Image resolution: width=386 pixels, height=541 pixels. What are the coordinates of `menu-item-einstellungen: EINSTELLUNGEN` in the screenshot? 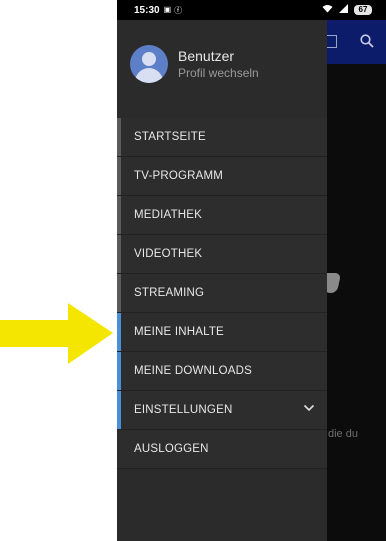 It's located at (222, 410).